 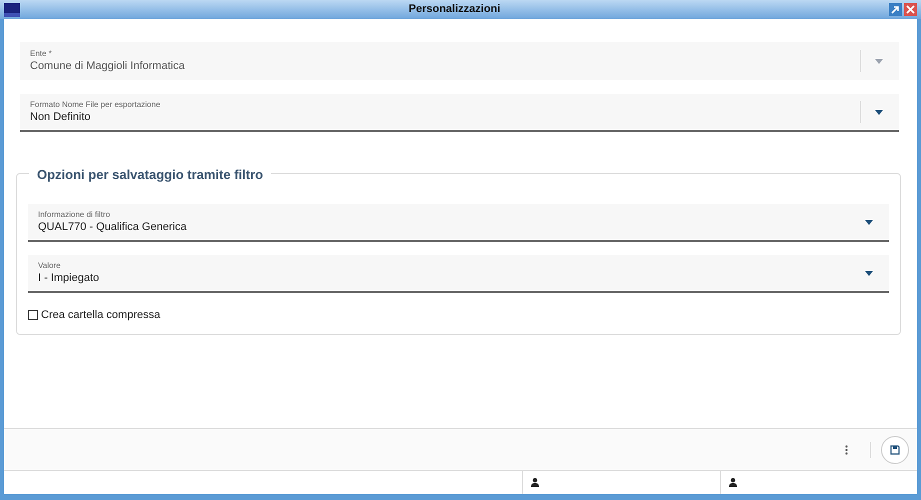 I want to click on window-title: Personalizzazioni, so click(x=455, y=10).